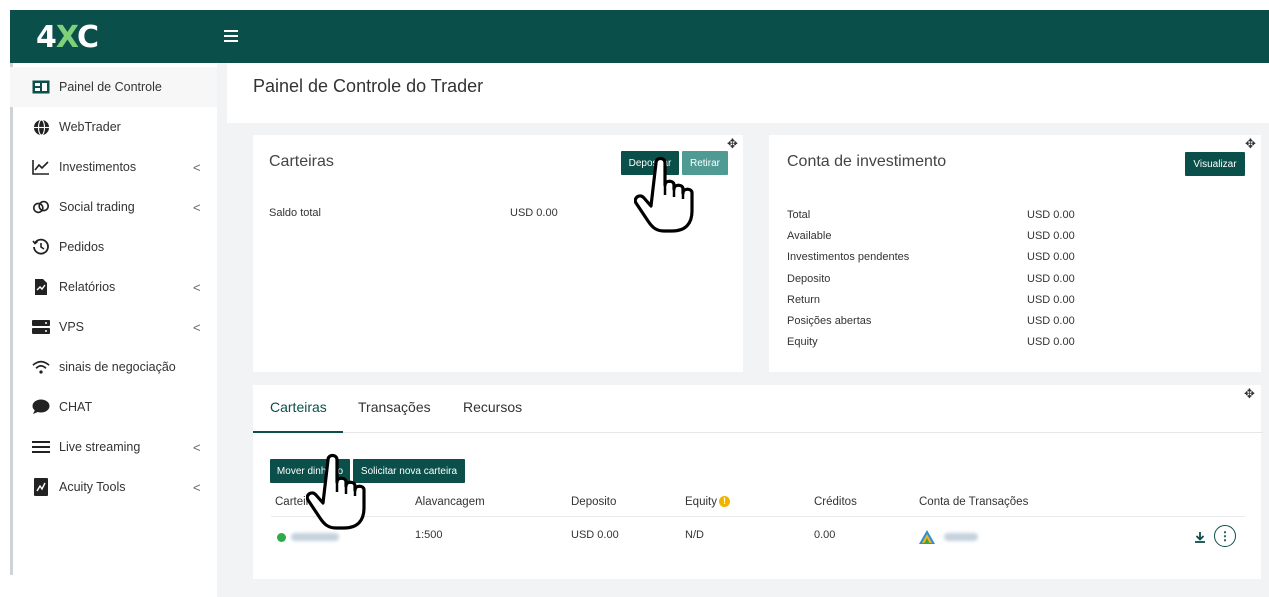 This screenshot has width=1269, height=597. I want to click on sidebar-item-webtrader: WebTrader, so click(113, 127).